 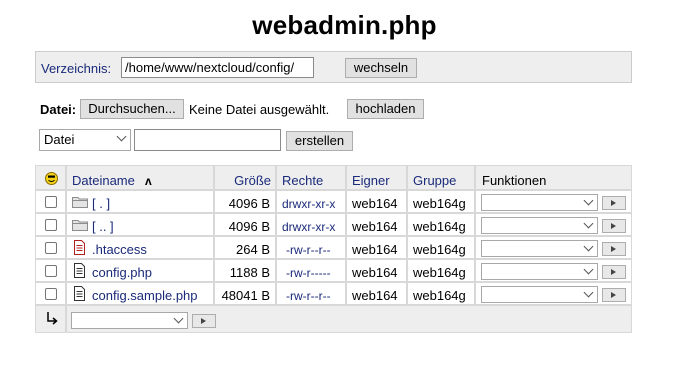 What do you see at coordinates (319, 141) in the screenshot?
I see `create-button: erstellen` at bounding box center [319, 141].